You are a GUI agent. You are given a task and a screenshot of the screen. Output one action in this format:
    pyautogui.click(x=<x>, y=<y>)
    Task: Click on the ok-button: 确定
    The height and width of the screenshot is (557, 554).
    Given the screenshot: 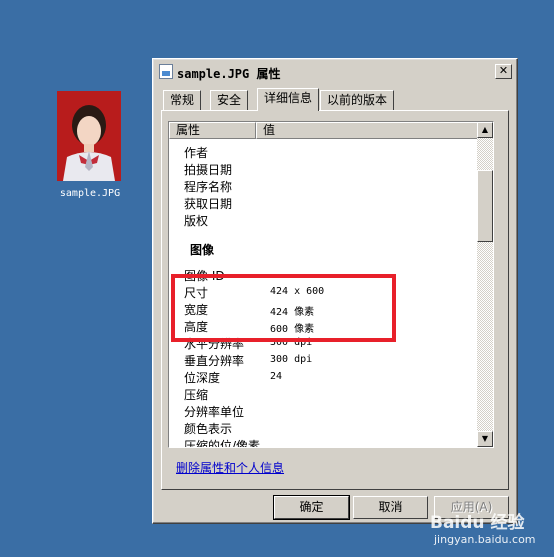 What is the action you would take?
    pyautogui.click(x=311, y=507)
    